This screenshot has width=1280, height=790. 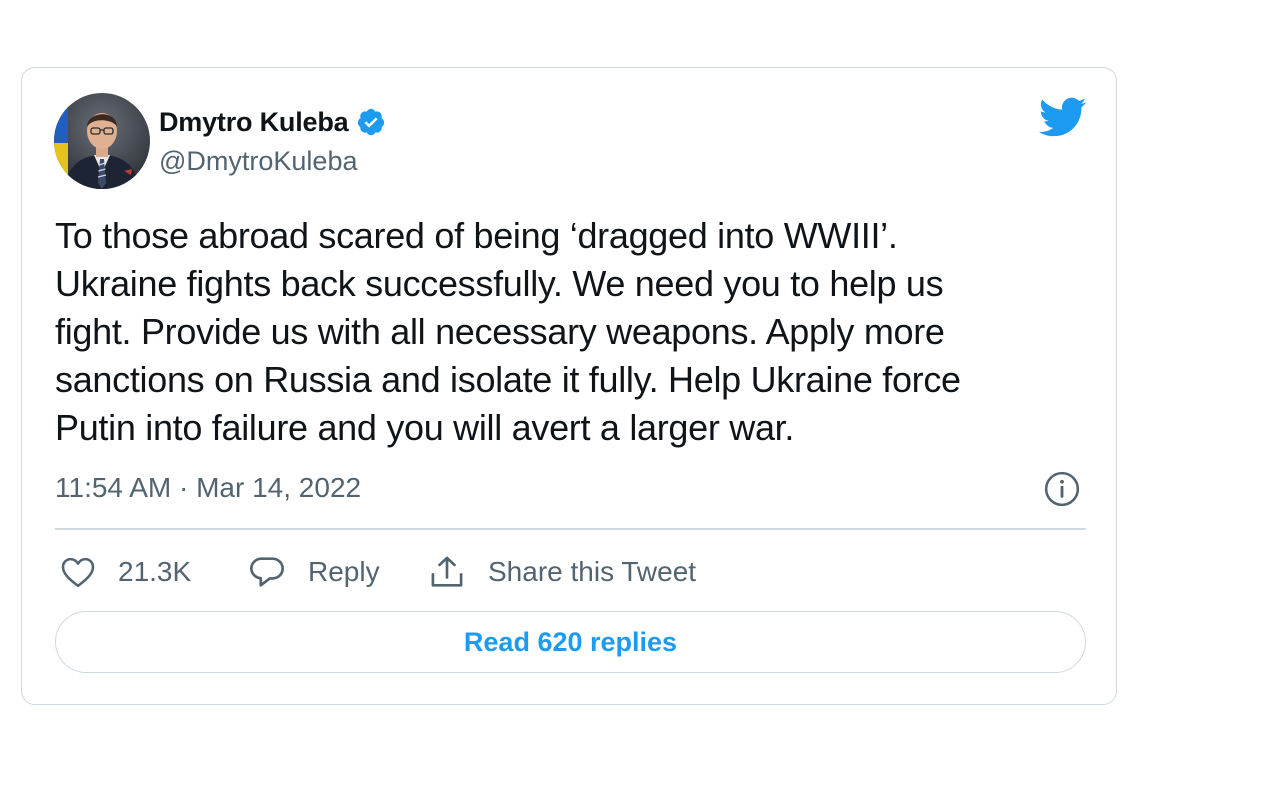 I want to click on share-label: Share this Tweet, so click(x=592, y=571).